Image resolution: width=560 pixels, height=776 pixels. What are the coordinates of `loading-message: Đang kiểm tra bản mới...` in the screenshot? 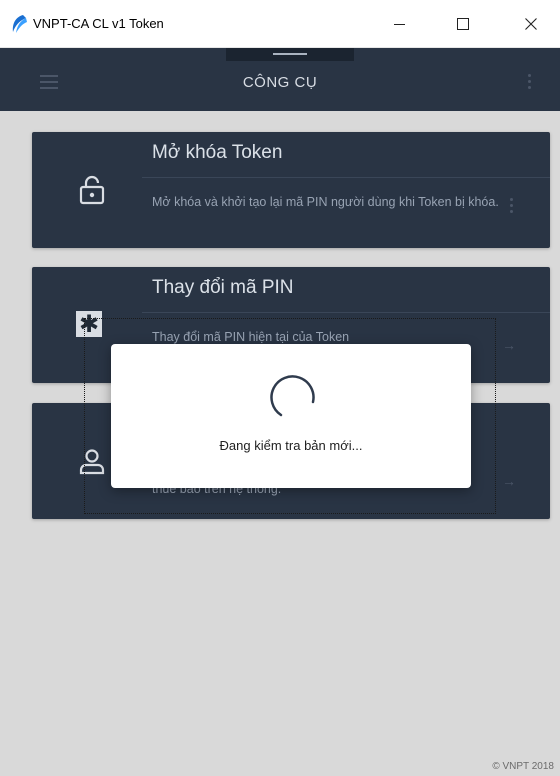 It's located at (291, 445).